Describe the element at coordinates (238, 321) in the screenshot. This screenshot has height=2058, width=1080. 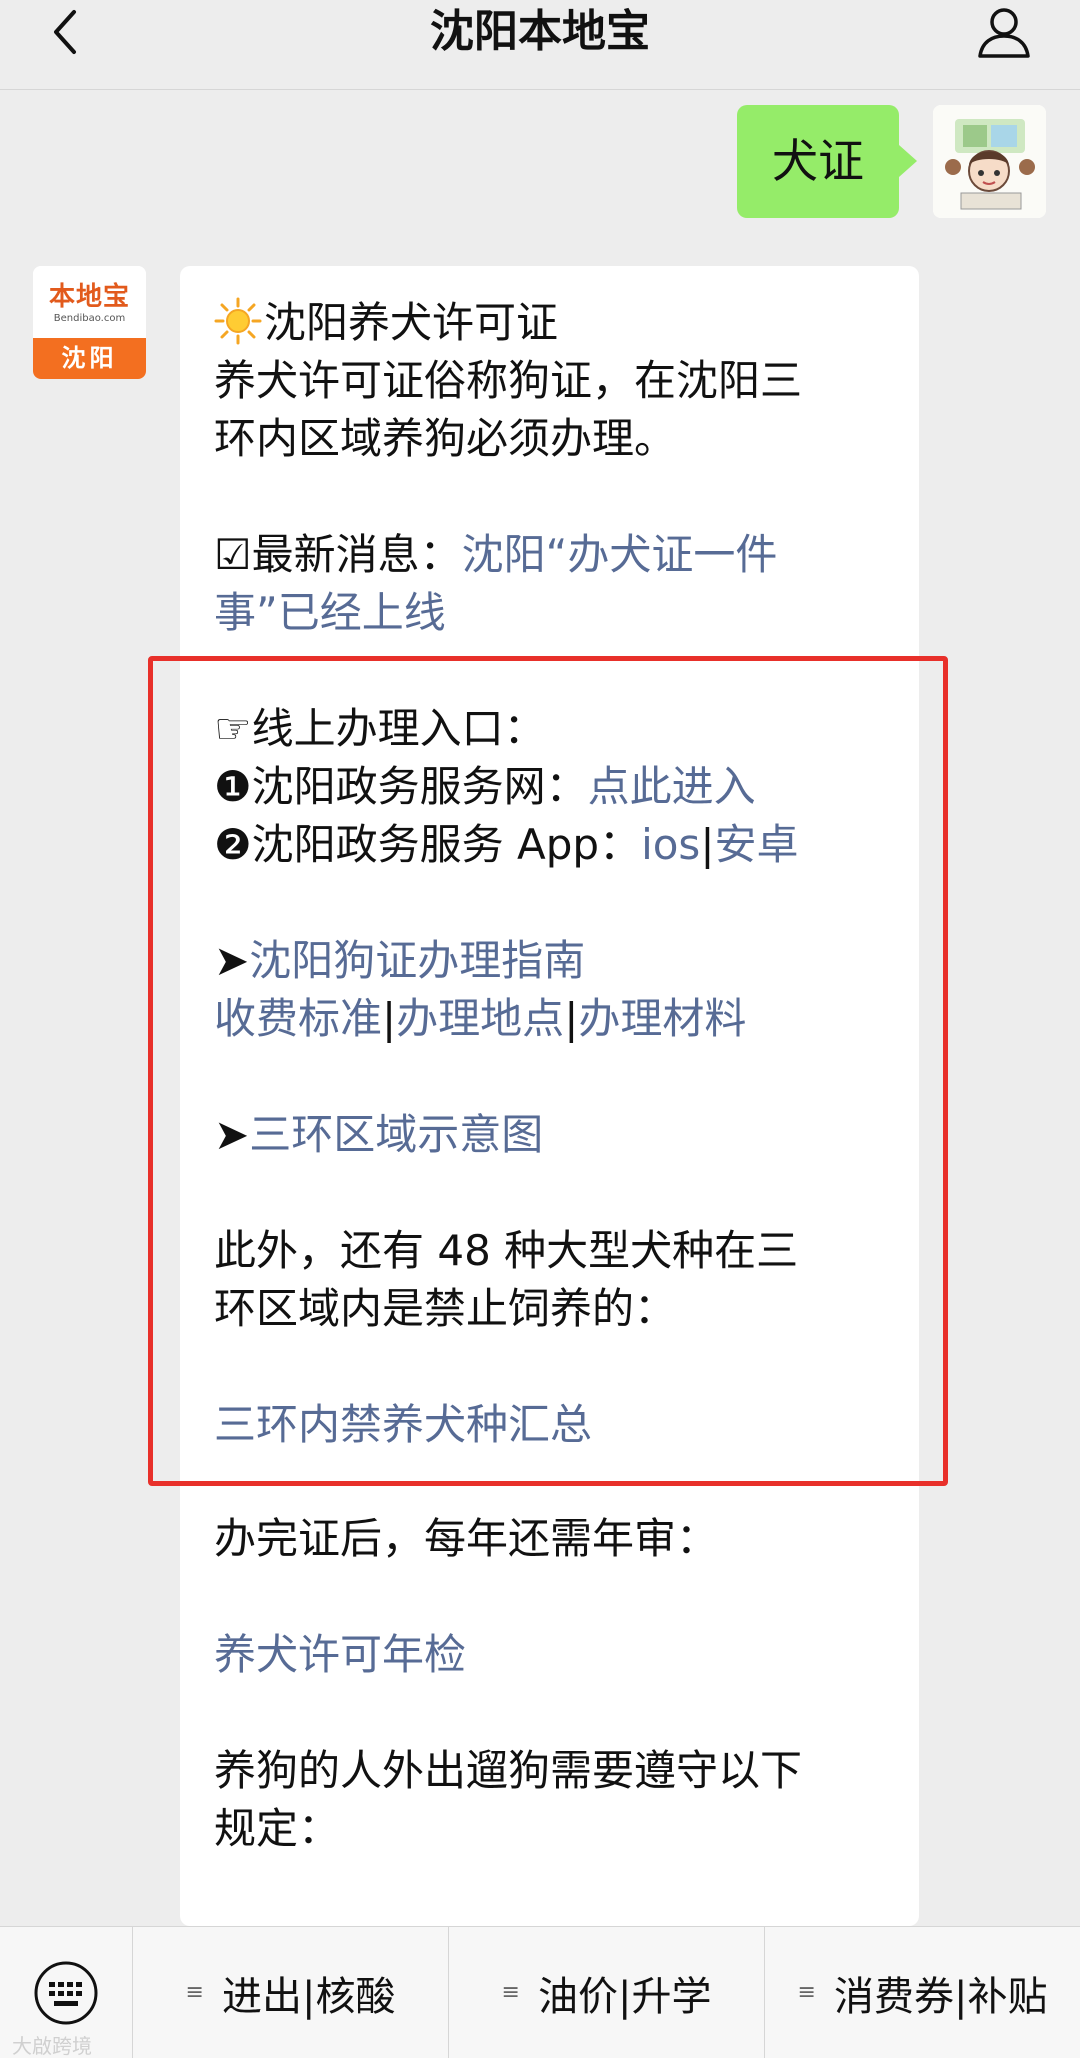
I see `sun-icon` at that location.